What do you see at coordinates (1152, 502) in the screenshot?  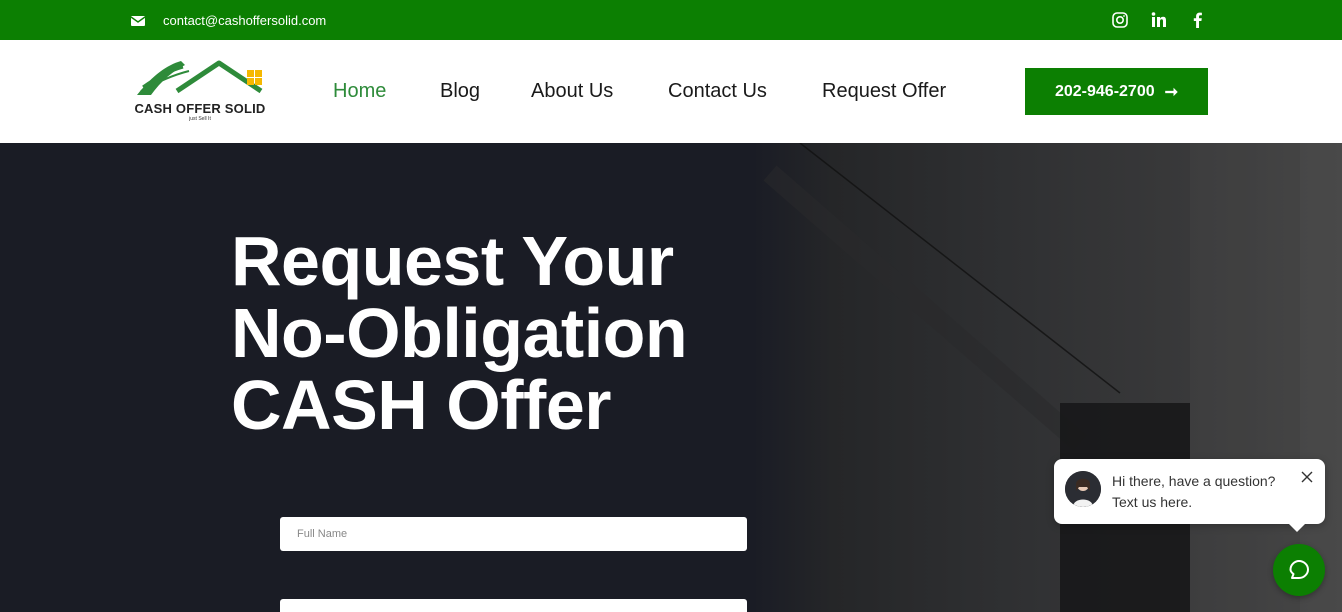 I see `chat-line: Text us here.` at bounding box center [1152, 502].